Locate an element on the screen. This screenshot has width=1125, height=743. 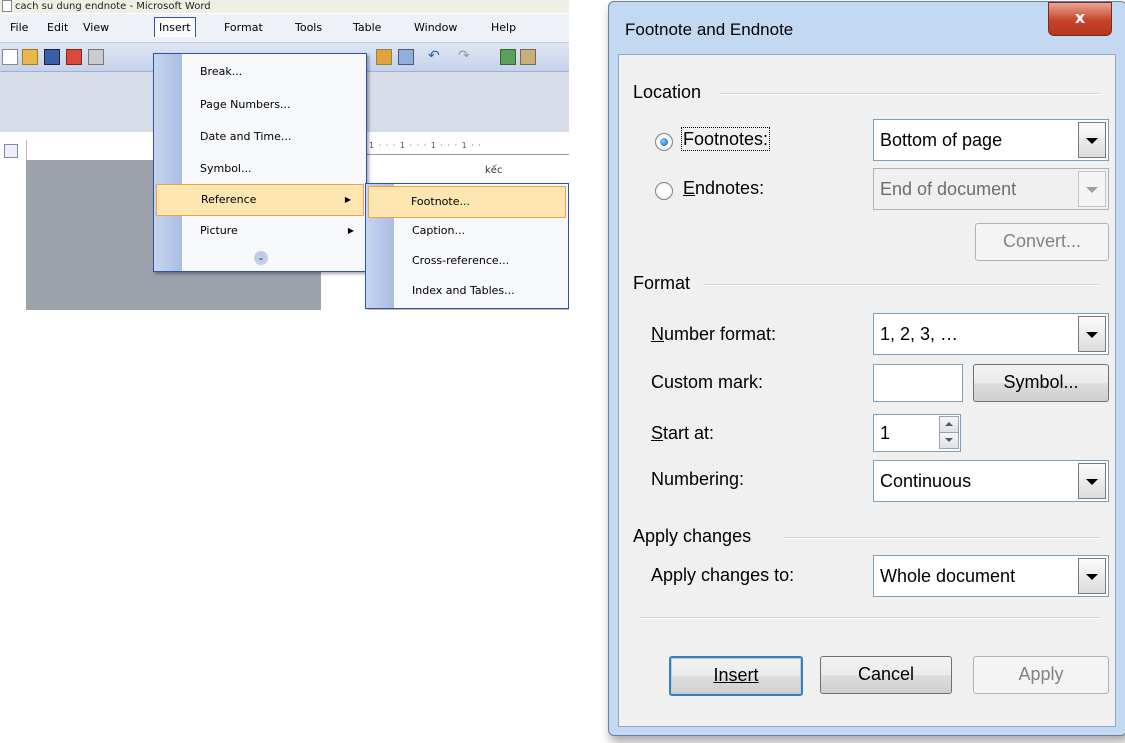
numbering-select: Continuous is located at coordinates (991, 481).